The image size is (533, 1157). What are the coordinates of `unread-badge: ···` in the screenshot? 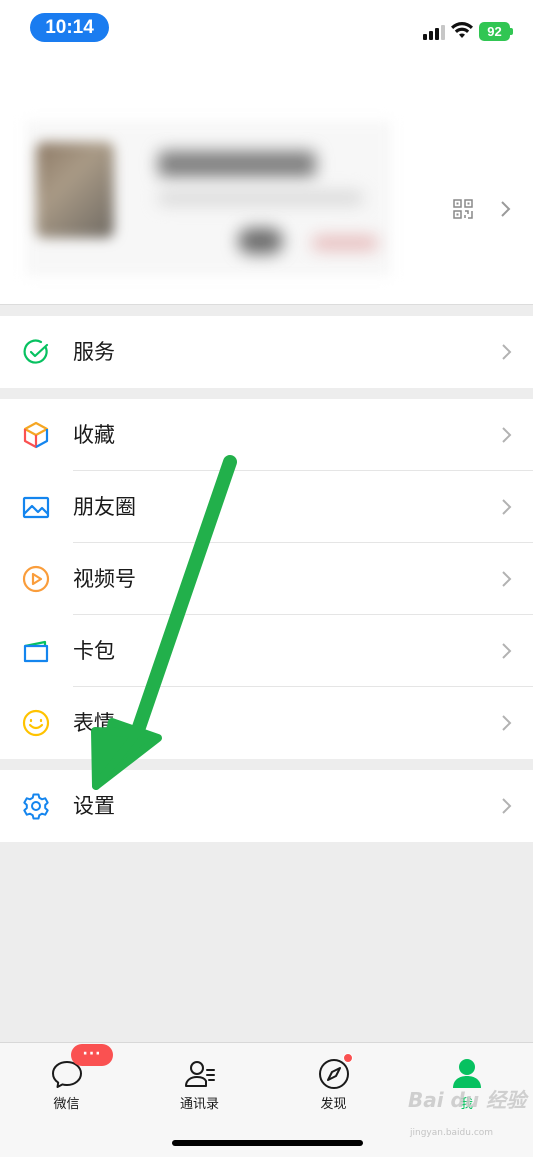 It's located at (92, 1055).